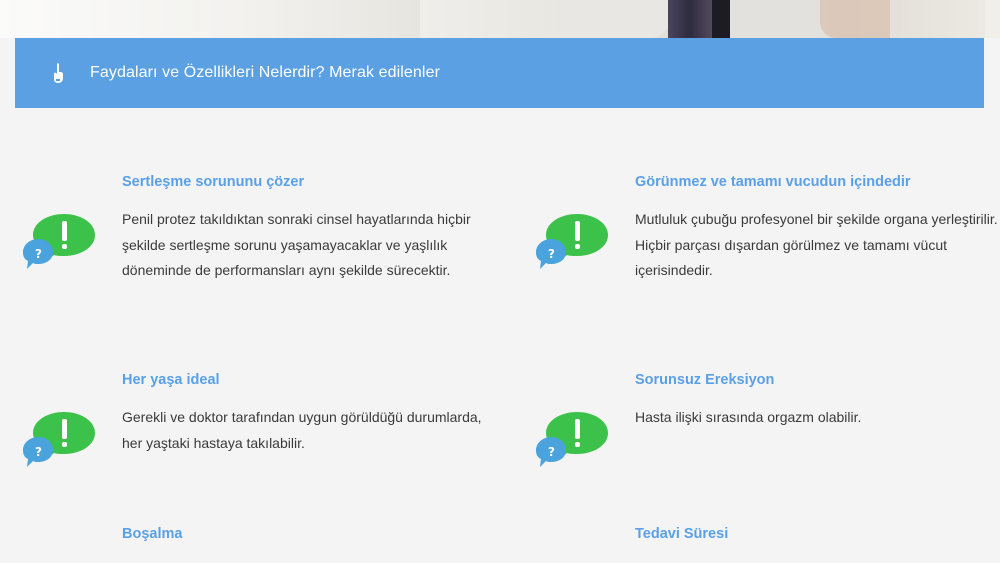  What do you see at coordinates (682, 534) in the screenshot?
I see `feature-heading: Tedavi Süresi` at bounding box center [682, 534].